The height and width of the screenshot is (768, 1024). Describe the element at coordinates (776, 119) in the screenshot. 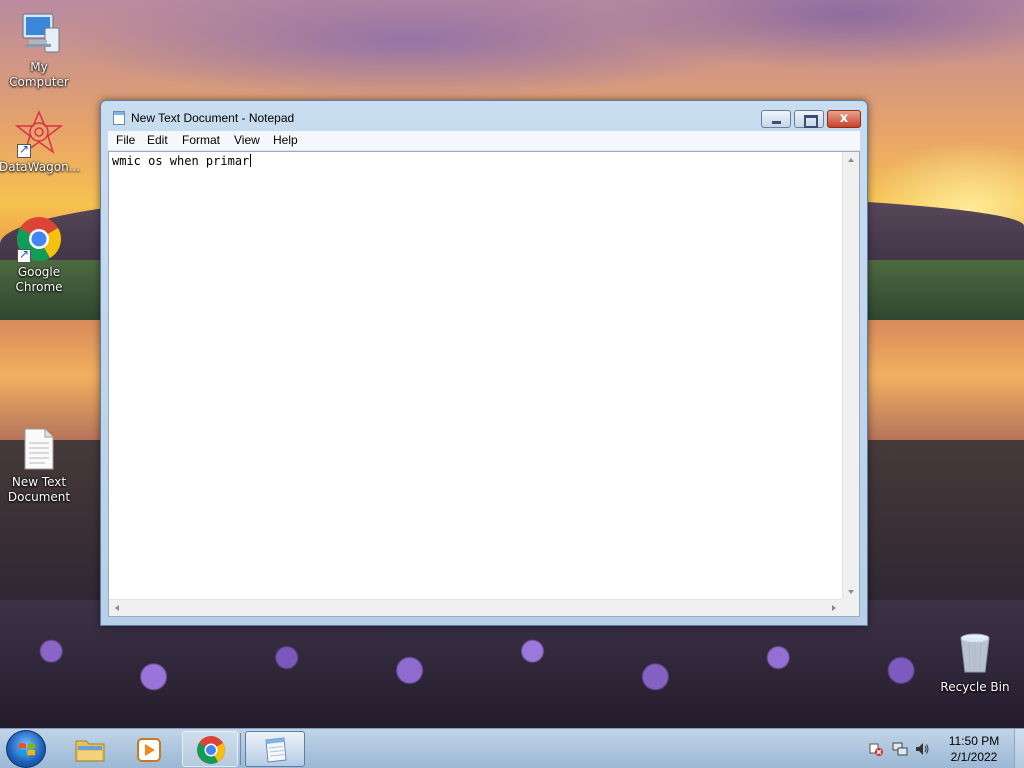

I see `minimize-button` at that location.